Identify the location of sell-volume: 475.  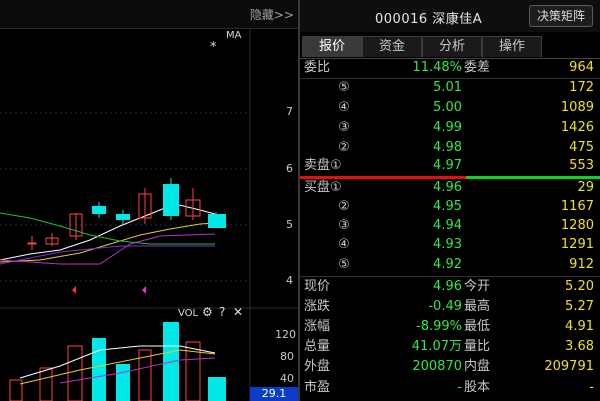
(581, 147).